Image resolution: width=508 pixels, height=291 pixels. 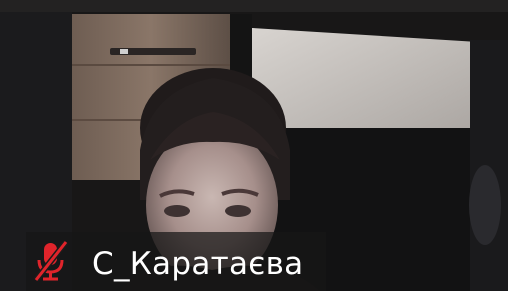 What do you see at coordinates (198, 264) in the screenshot?
I see `participant-name: С_Каратаєва` at bounding box center [198, 264].